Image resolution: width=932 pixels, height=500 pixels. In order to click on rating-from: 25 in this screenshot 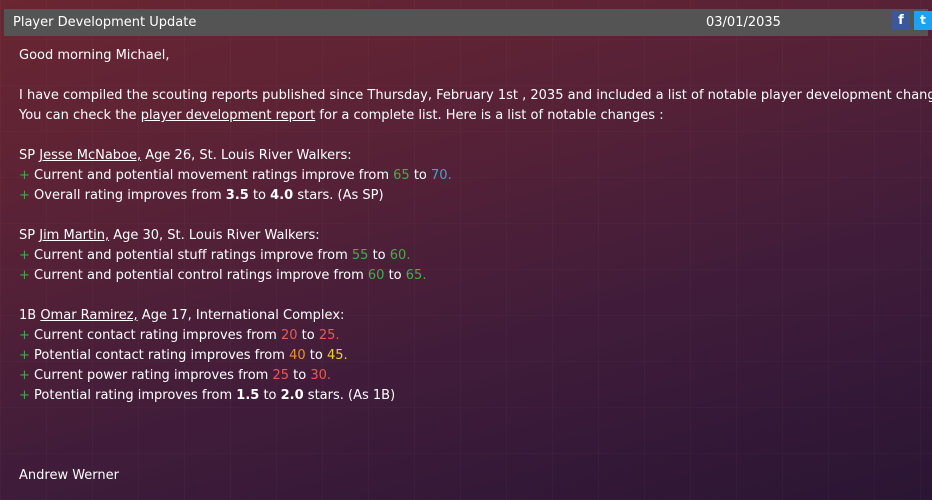, I will do `click(281, 375)`.